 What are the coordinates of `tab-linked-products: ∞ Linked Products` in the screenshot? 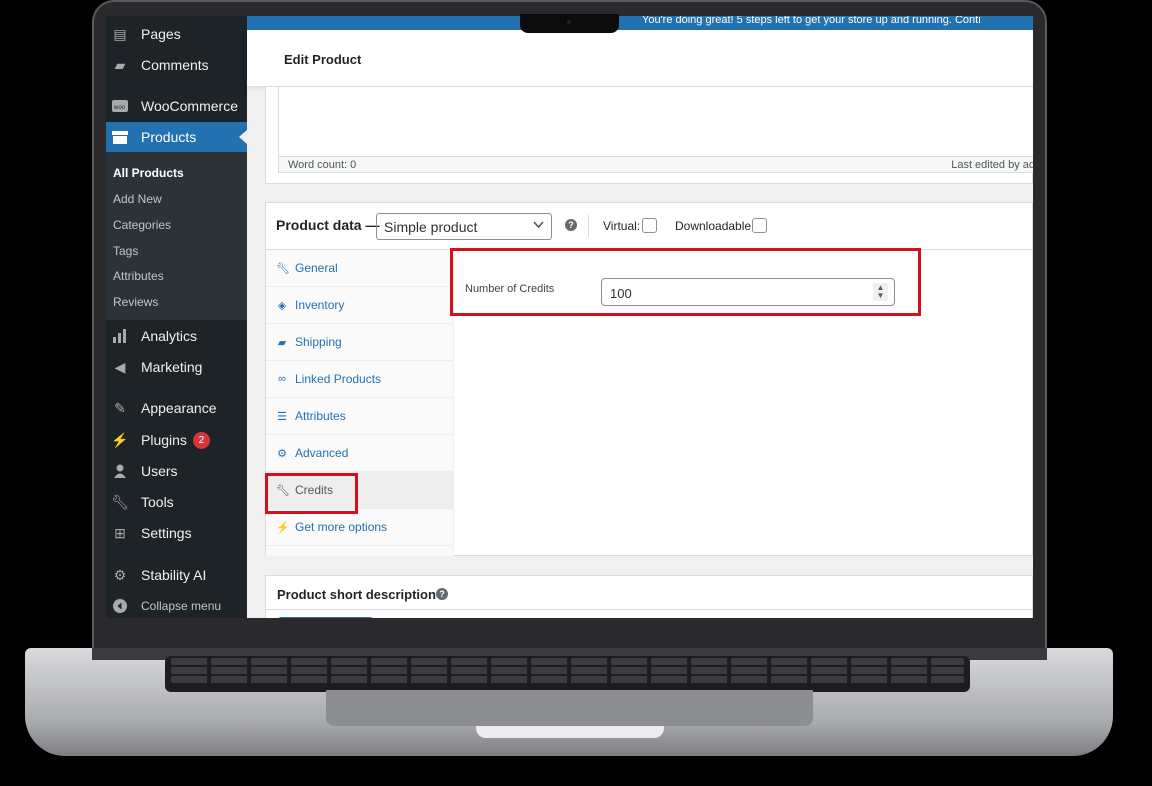 It's located at (360, 379).